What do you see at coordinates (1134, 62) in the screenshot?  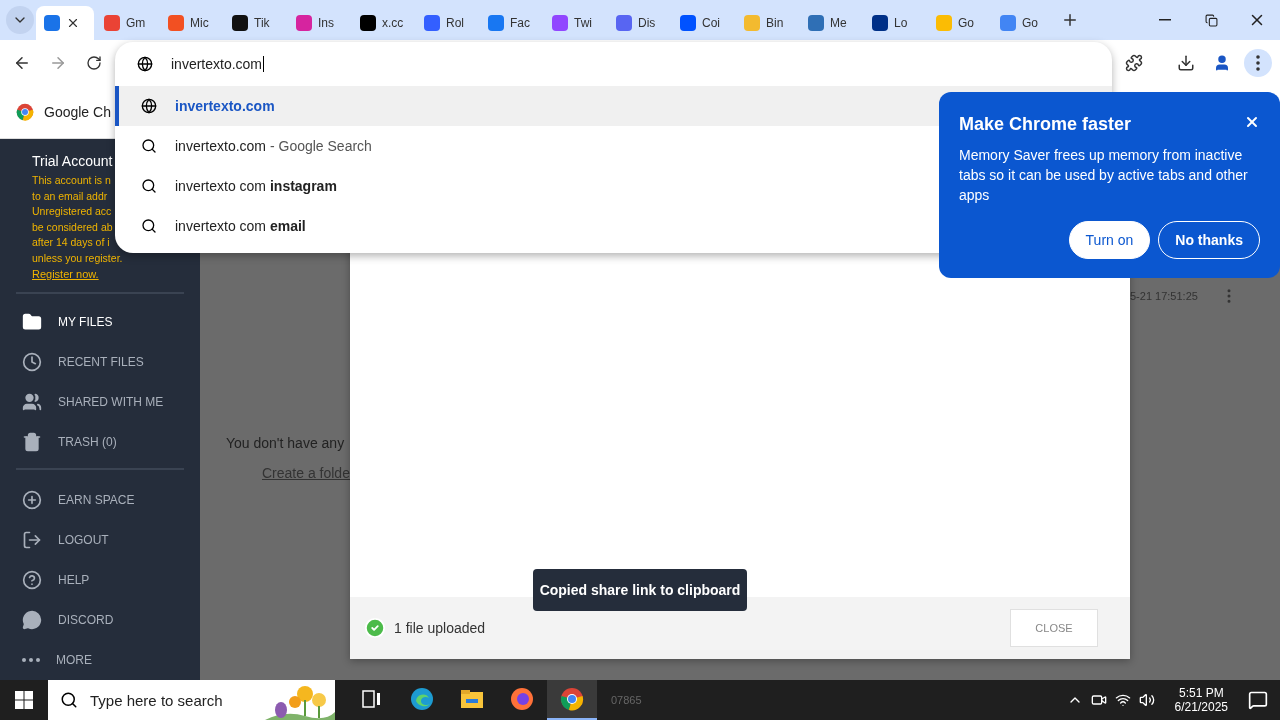 I see `puzzle-icon` at bounding box center [1134, 62].